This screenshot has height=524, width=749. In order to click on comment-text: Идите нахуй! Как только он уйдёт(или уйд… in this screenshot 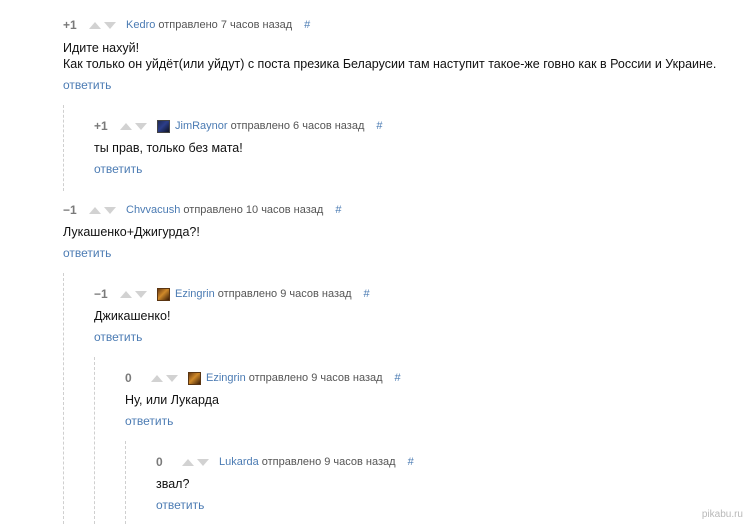, I will do `click(389, 56)`.